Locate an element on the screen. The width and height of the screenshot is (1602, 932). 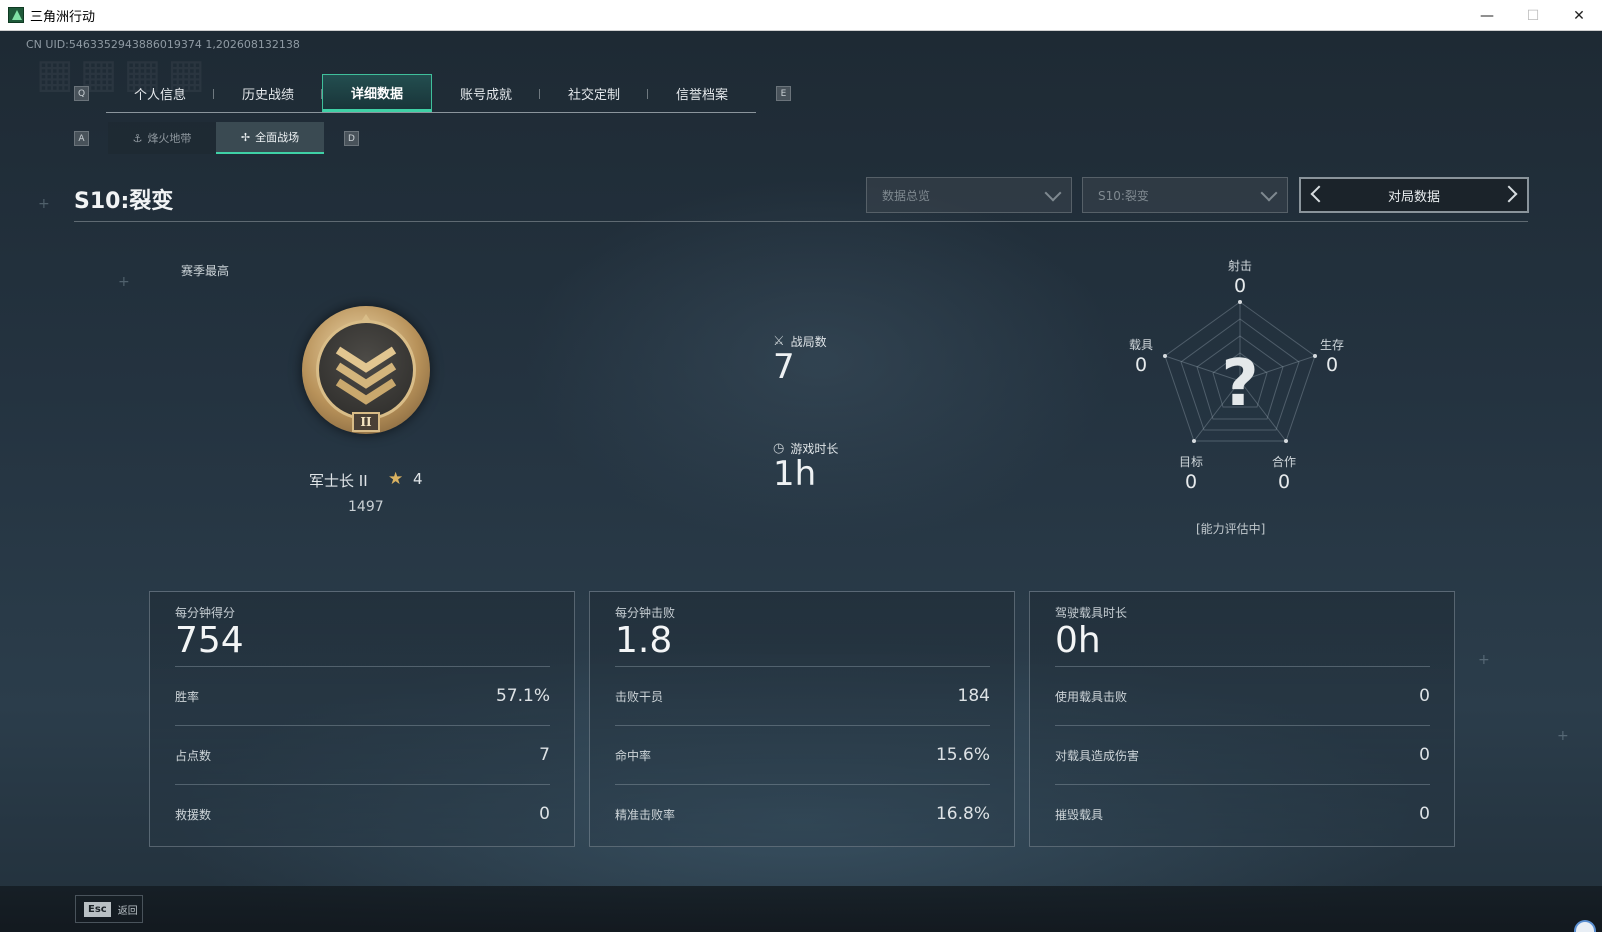
mode-subtabs: ⚓ 烽火地带 ✢ 全面战场 is located at coordinates (216, 138).